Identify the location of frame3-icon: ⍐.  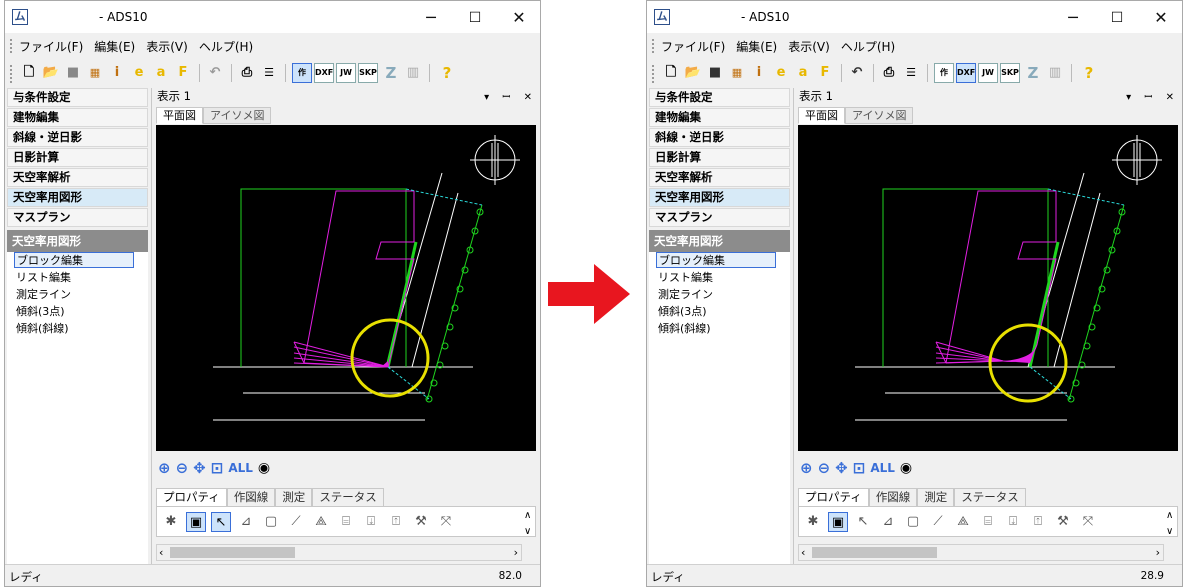
(1038, 522).